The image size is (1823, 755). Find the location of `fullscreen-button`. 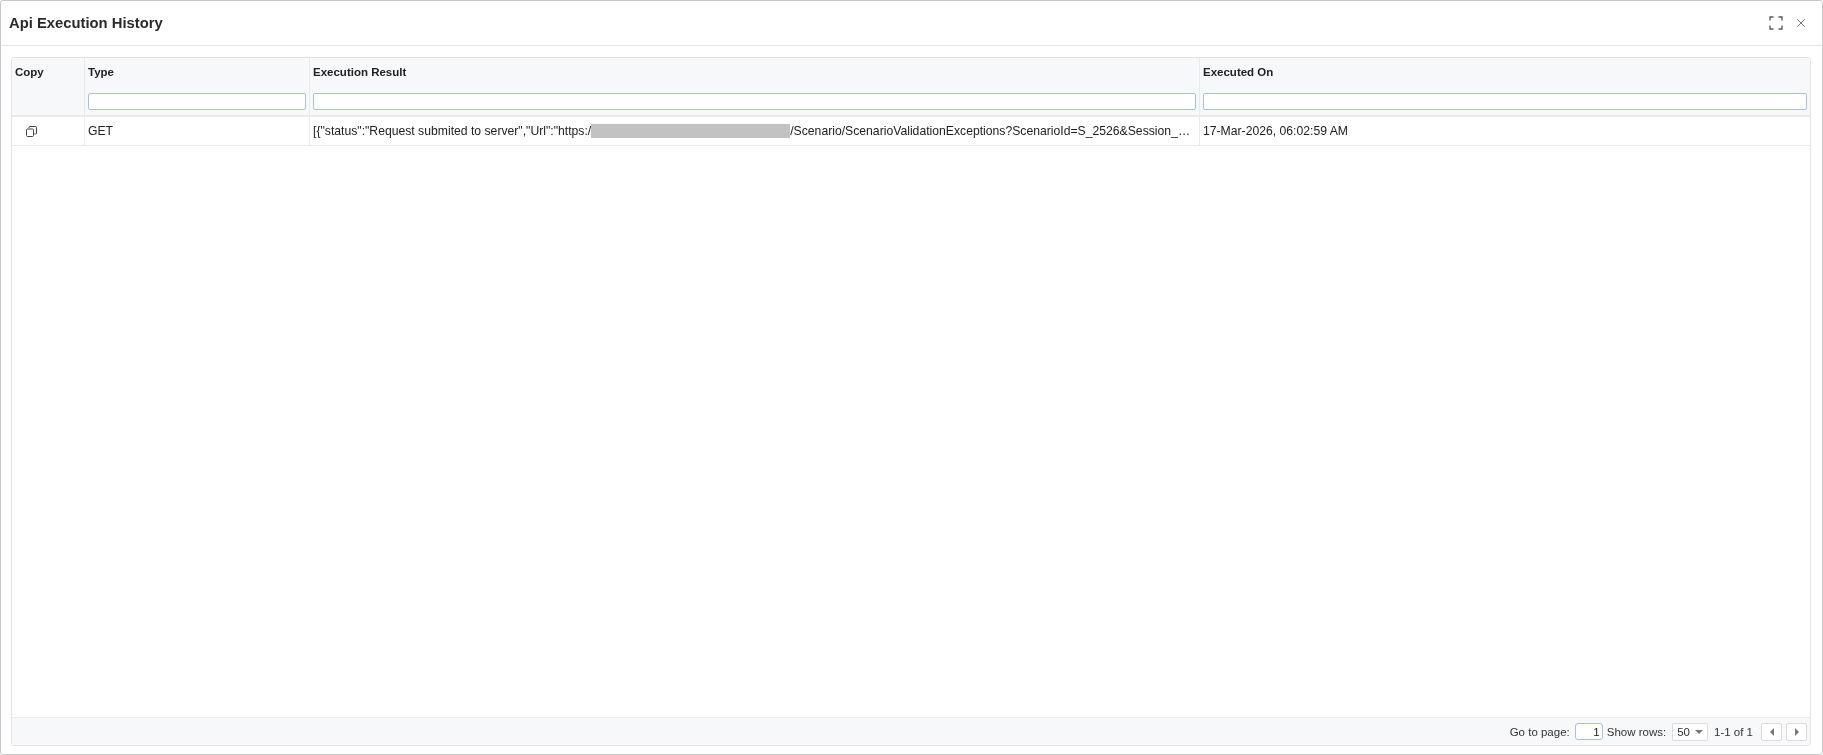

fullscreen-button is located at coordinates (1776, 23).